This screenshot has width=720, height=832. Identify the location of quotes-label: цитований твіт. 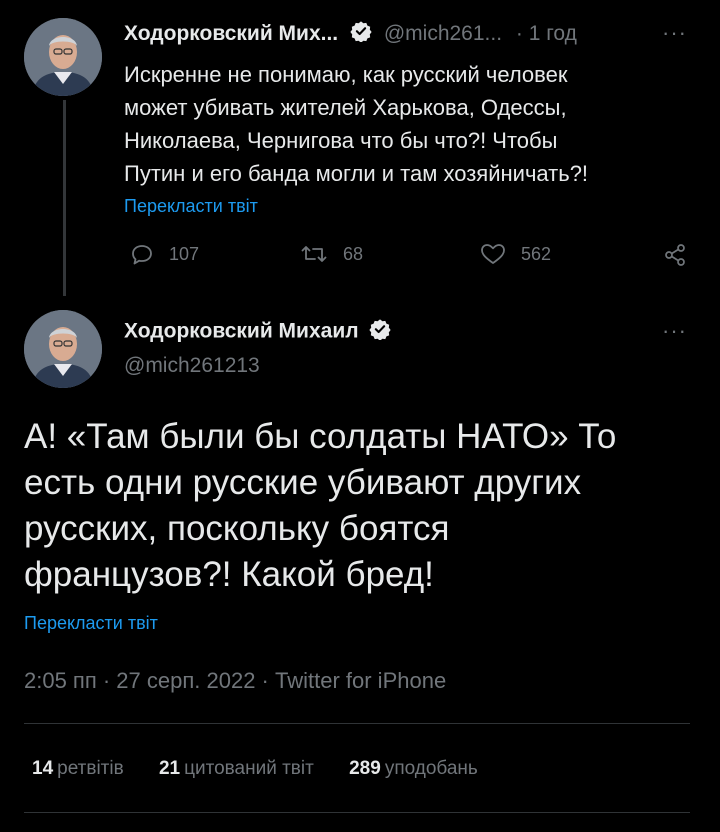
(249, 768).